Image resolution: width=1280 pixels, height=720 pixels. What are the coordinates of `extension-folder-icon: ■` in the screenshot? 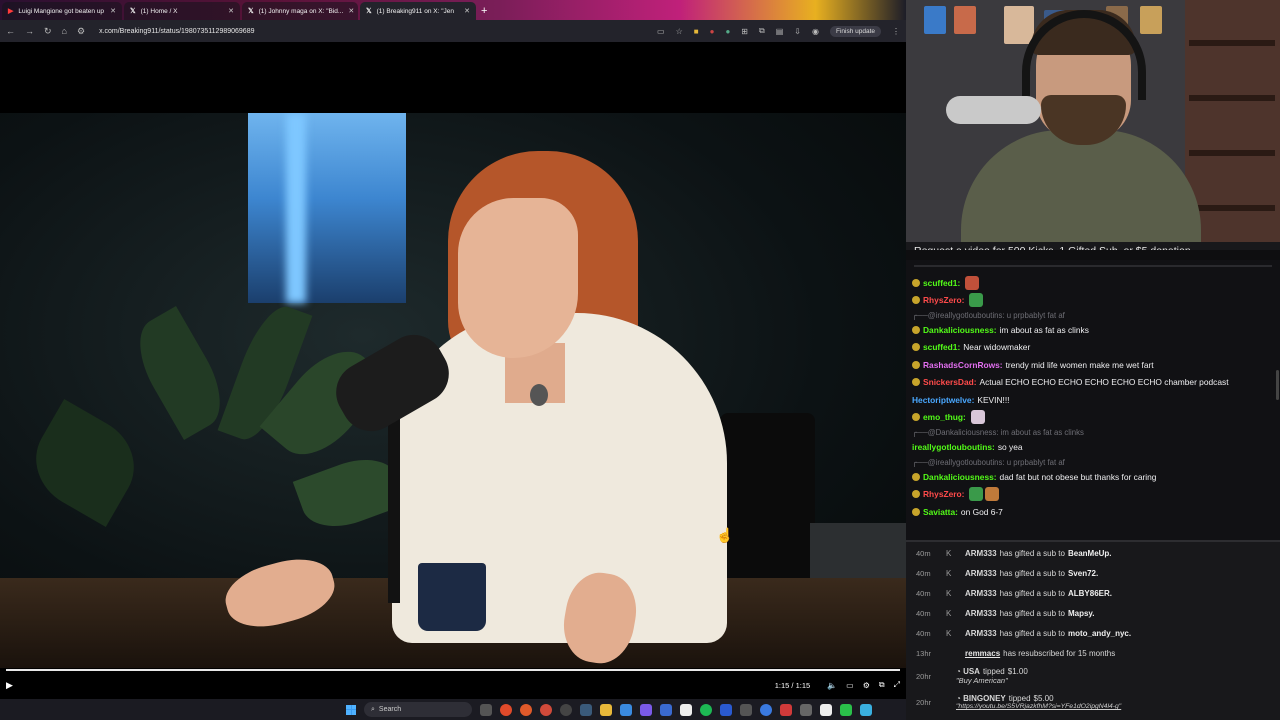 It's located at (696, 31).